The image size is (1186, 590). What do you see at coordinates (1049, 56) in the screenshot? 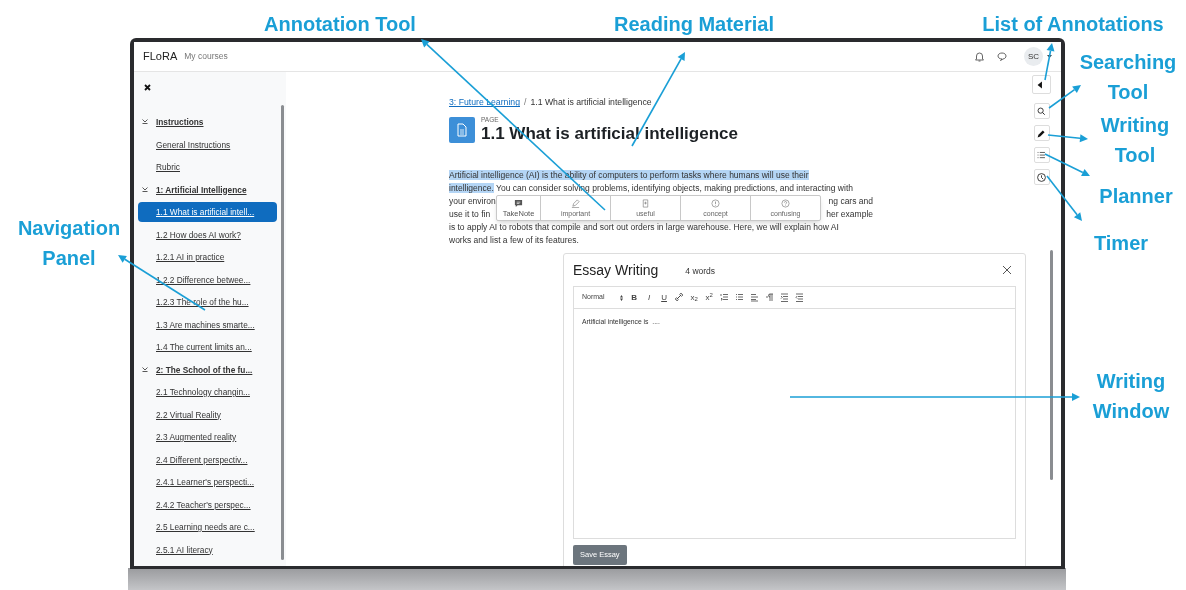
I see `caret-icon` at bounding box center [1049, 56].